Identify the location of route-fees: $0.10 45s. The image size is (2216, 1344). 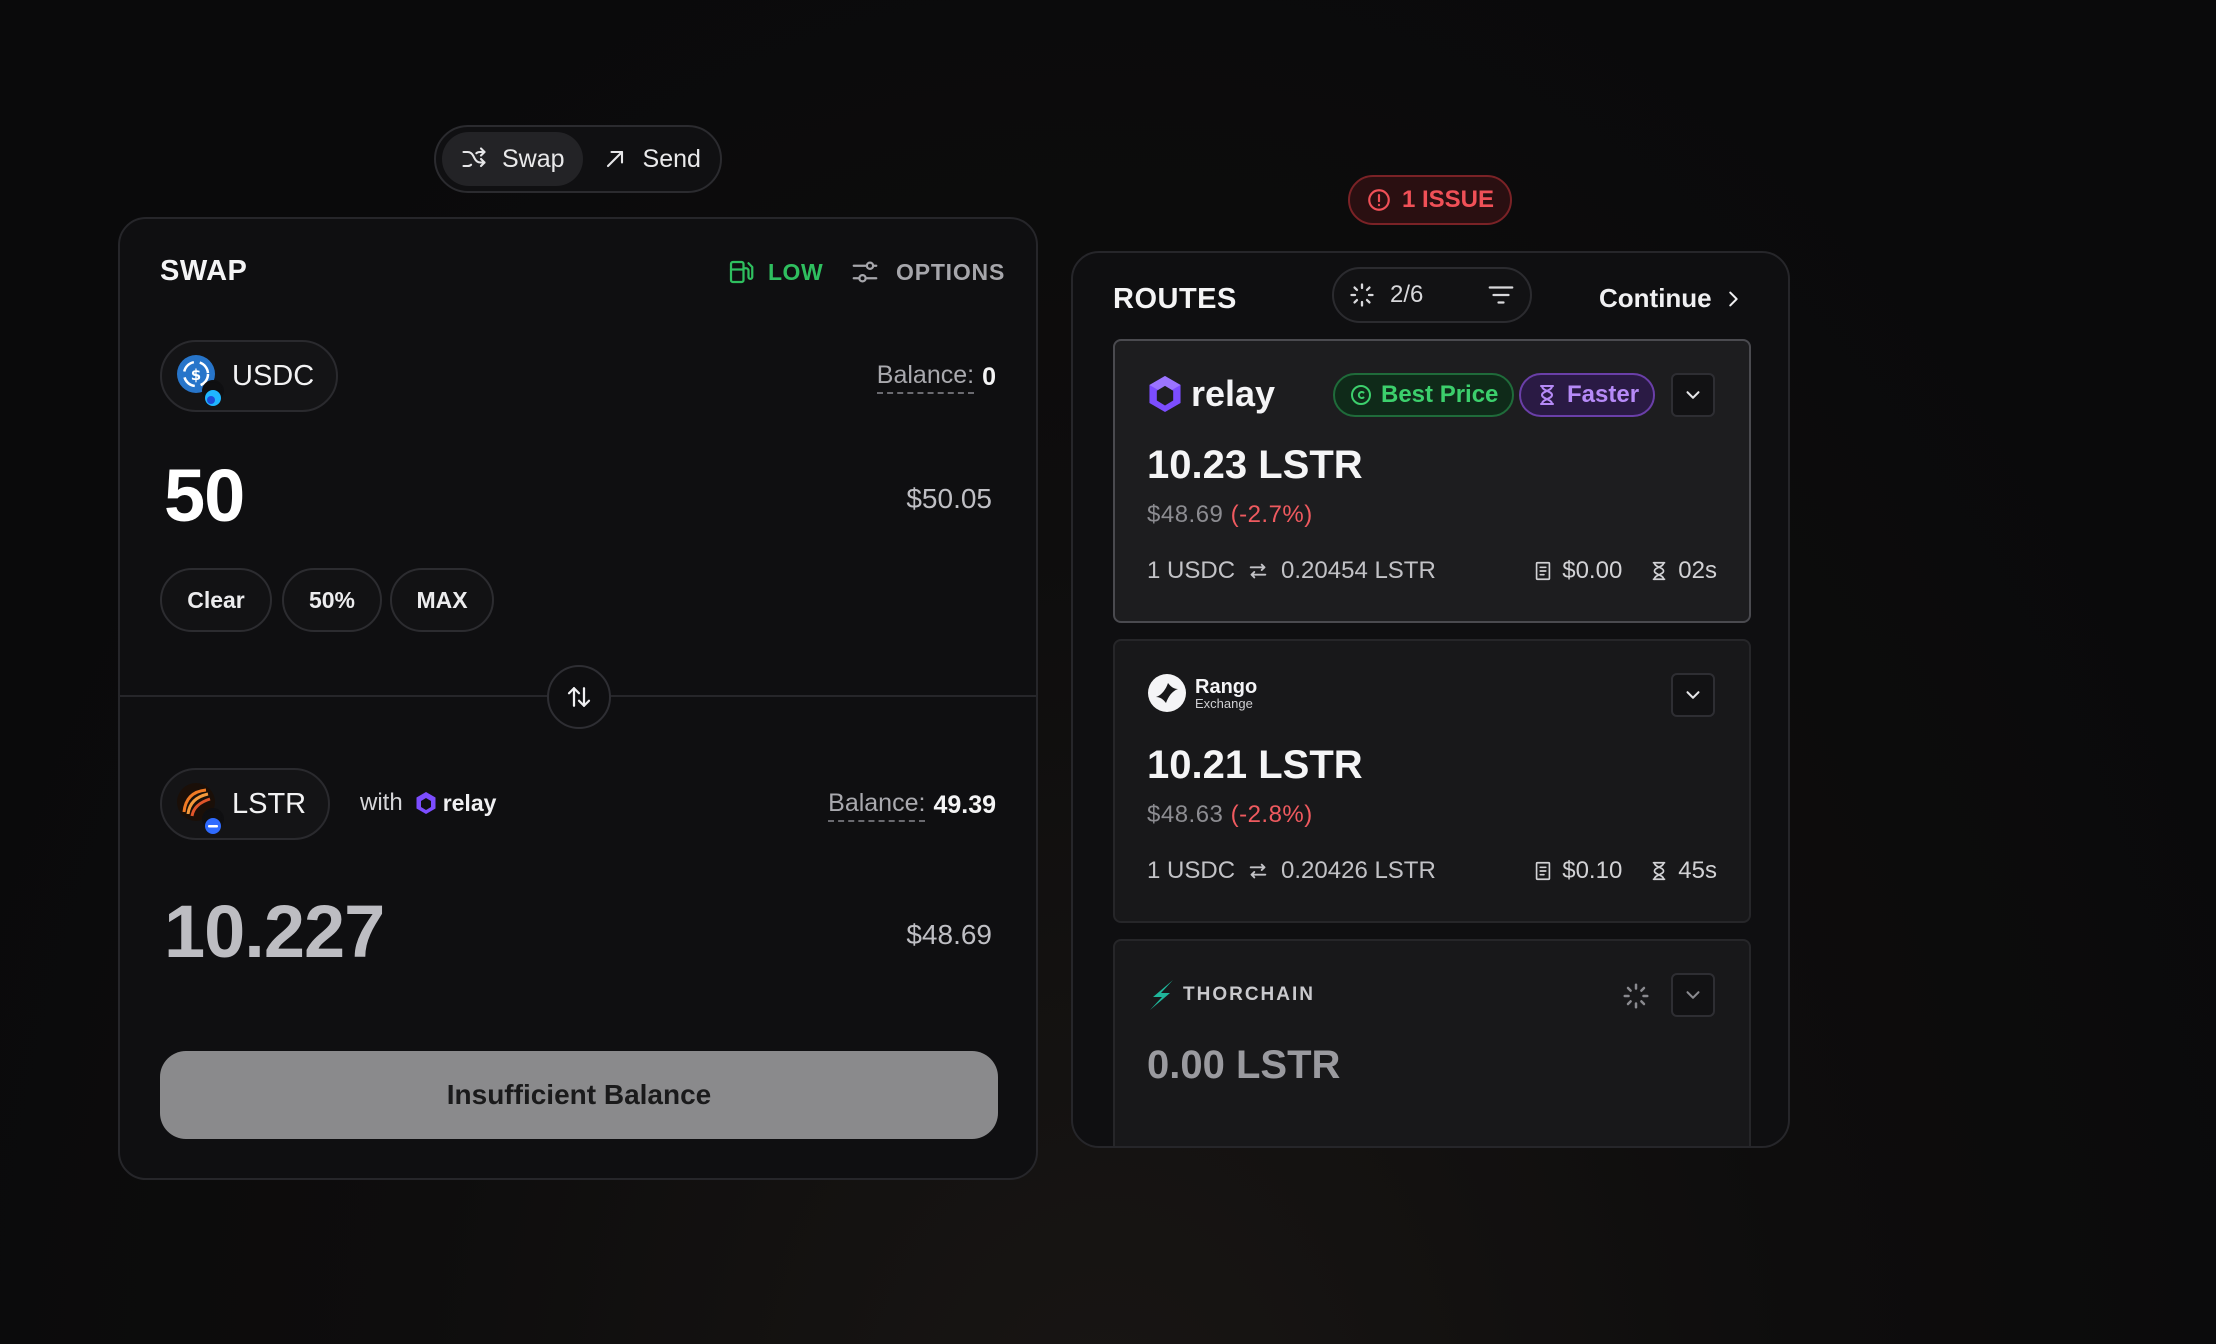
(1624, 871).